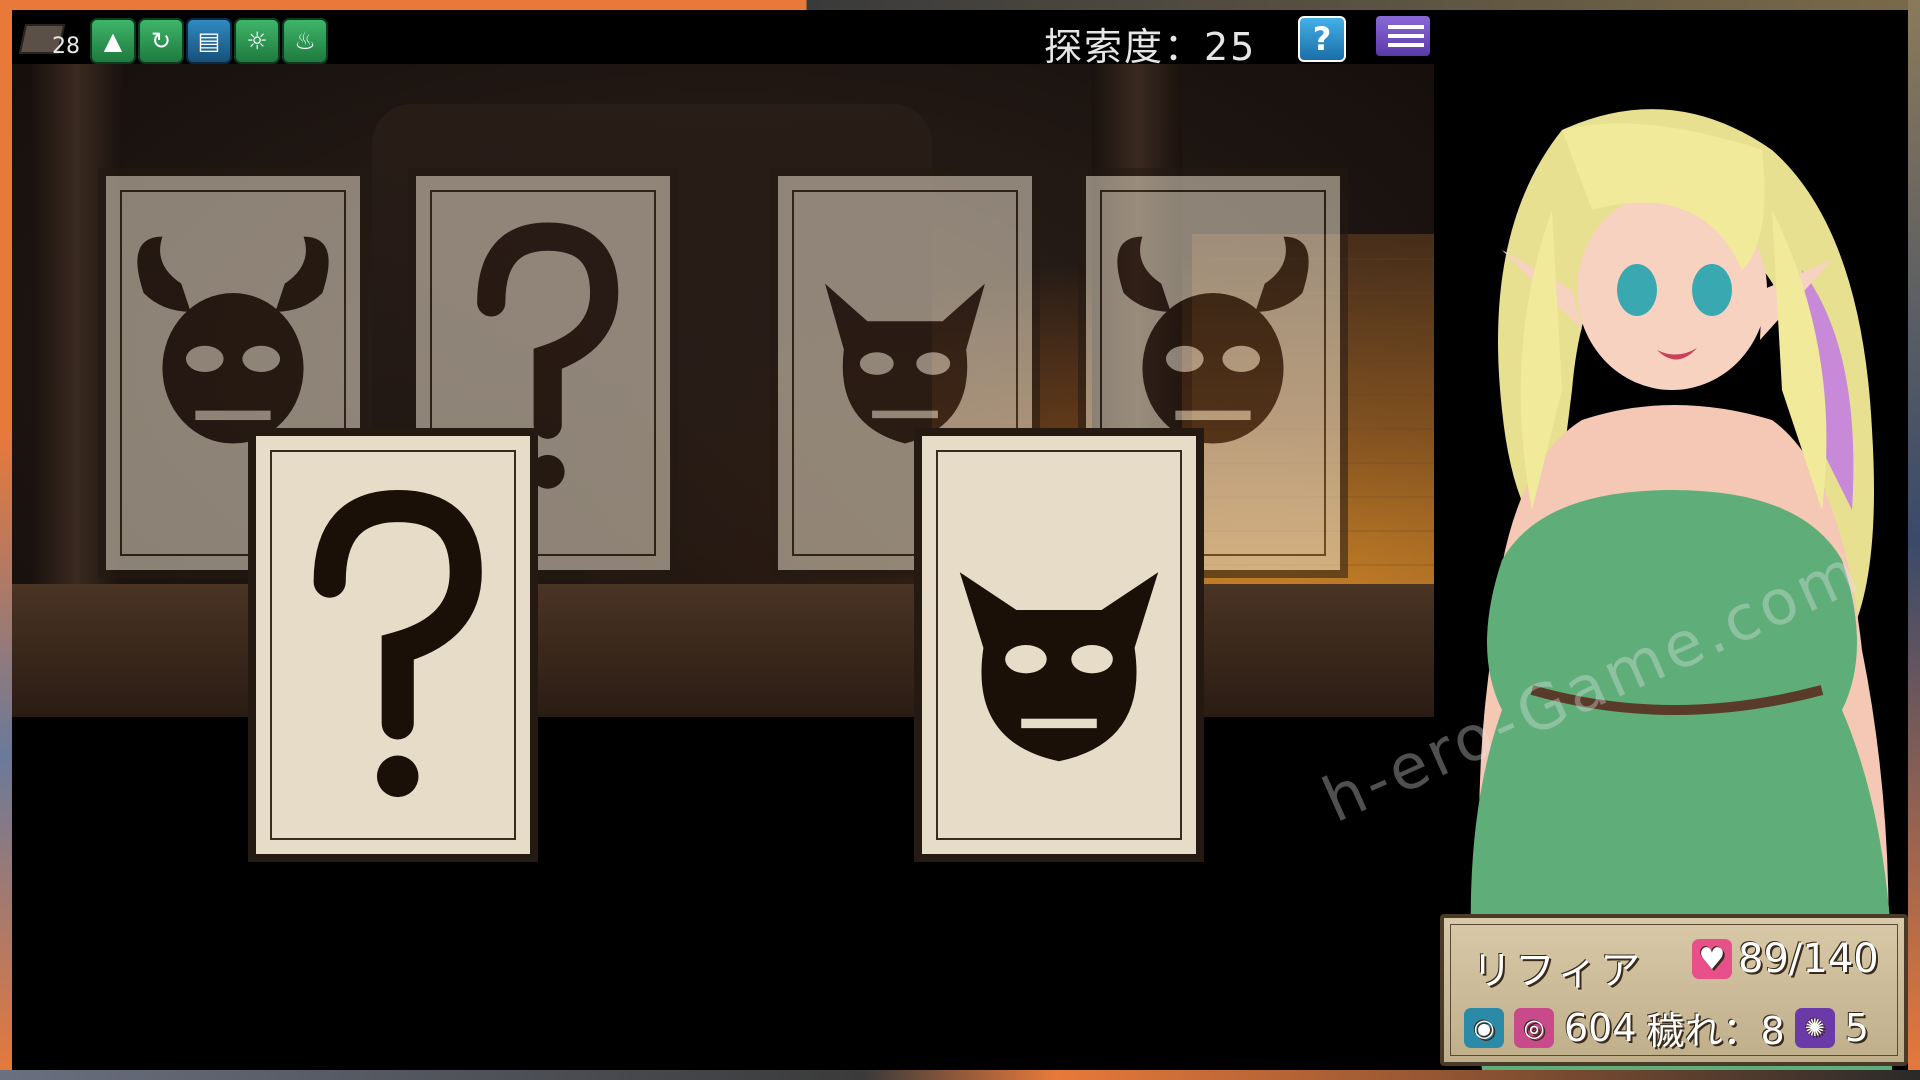  Describe the element at coordinates (1856, 1027) in the screenshot. I see `level-value: 5` at that location.